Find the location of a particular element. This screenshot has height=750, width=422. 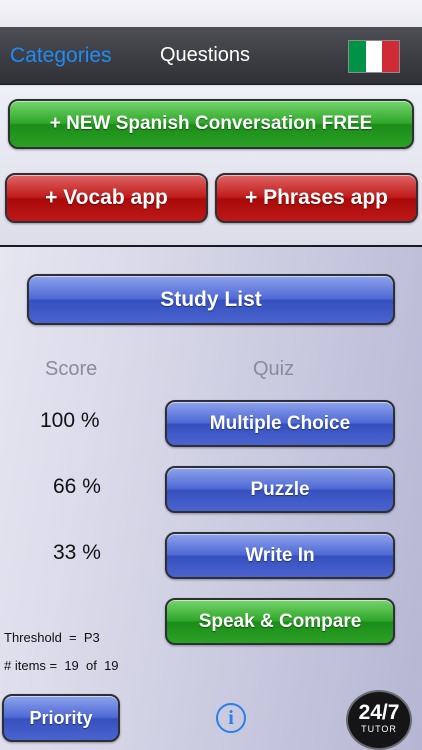

vocab-app-label: + Vocab app is located at coordinates (106, 197).